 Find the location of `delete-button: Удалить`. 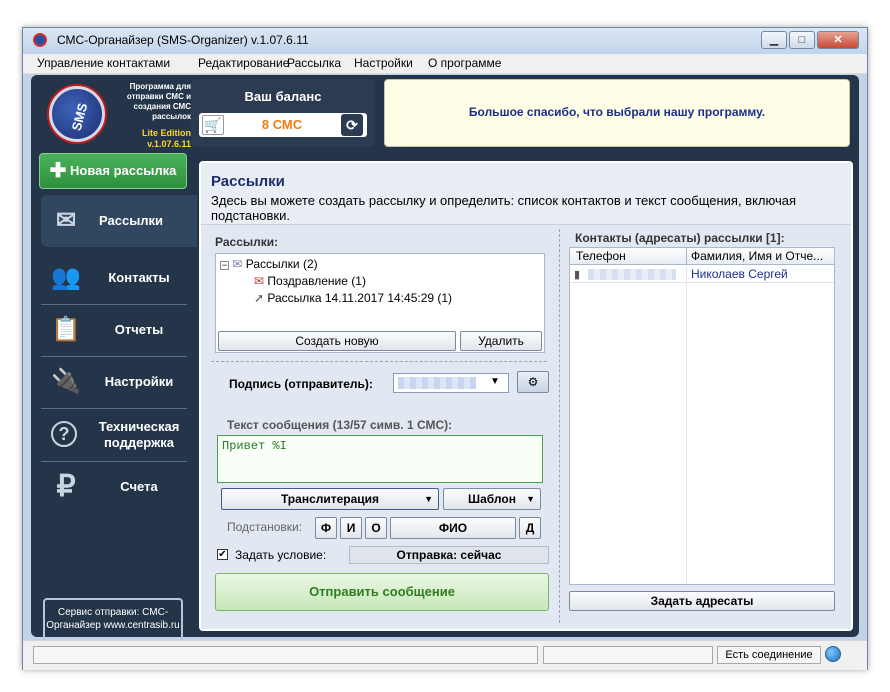

delete-button: Удалить is located at coordinates (501, 341).